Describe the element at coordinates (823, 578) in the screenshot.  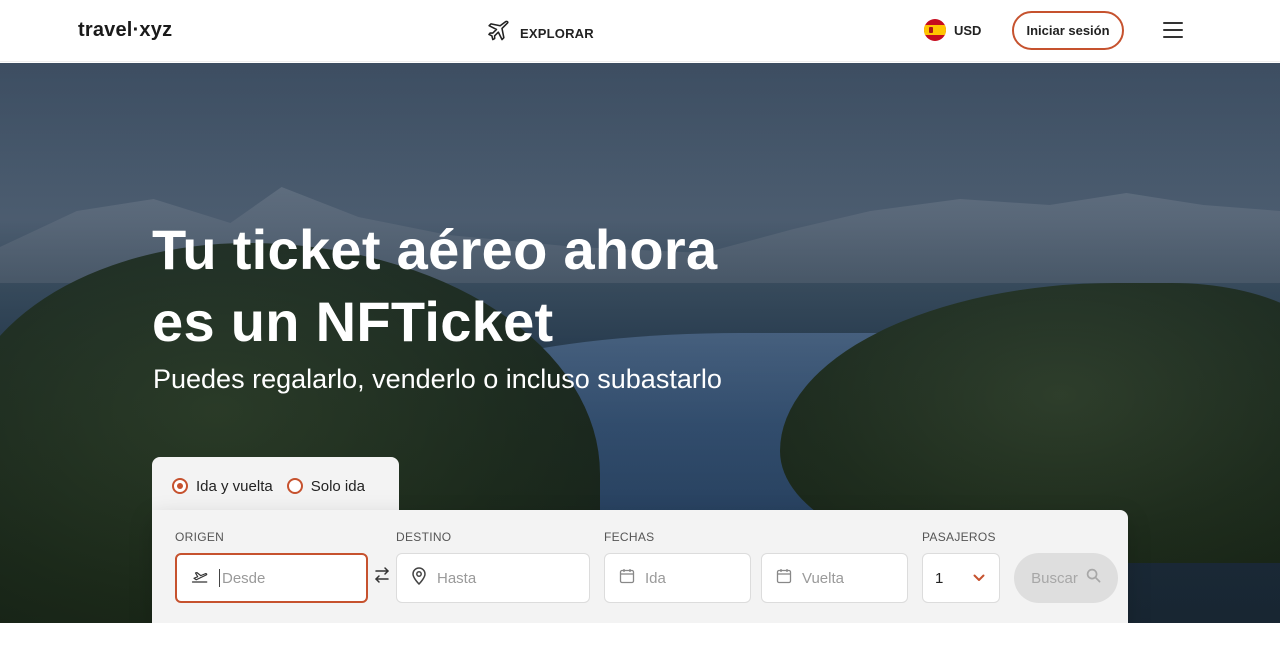
I see `return-placeholder: Vuelta` at that location.